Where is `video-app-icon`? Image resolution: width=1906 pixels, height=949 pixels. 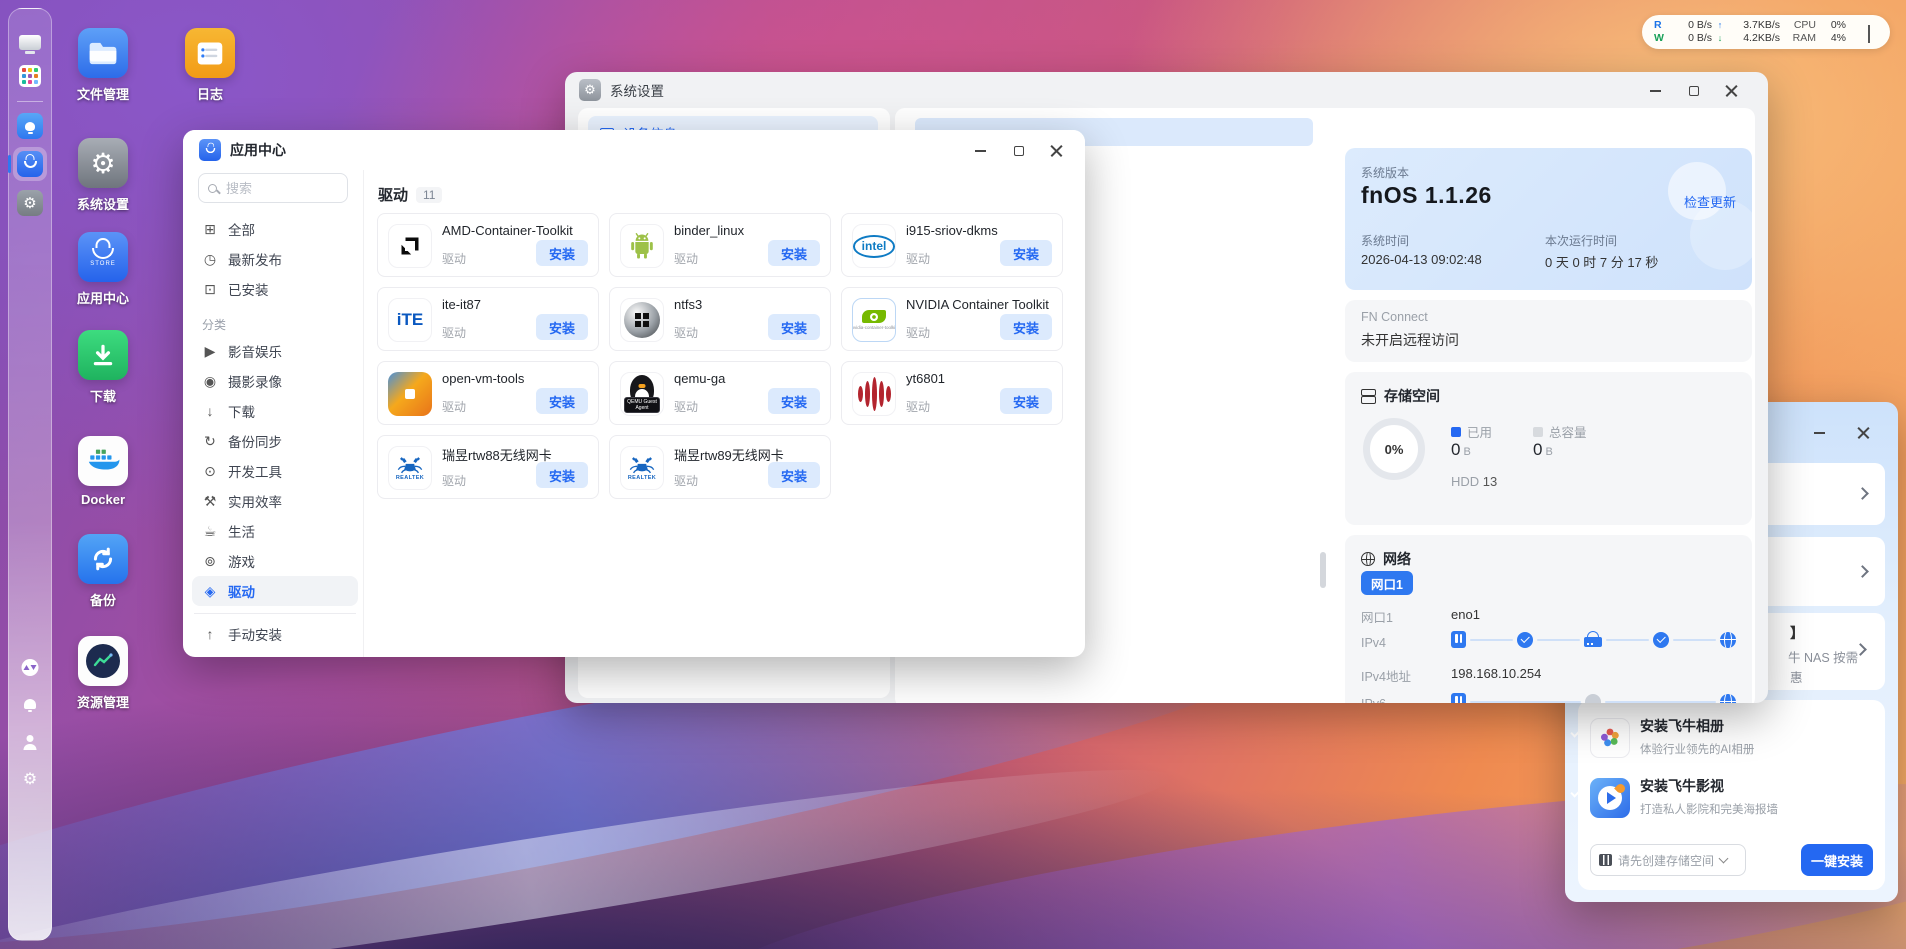 video-app-icon is located at coordinates (1610, 798).